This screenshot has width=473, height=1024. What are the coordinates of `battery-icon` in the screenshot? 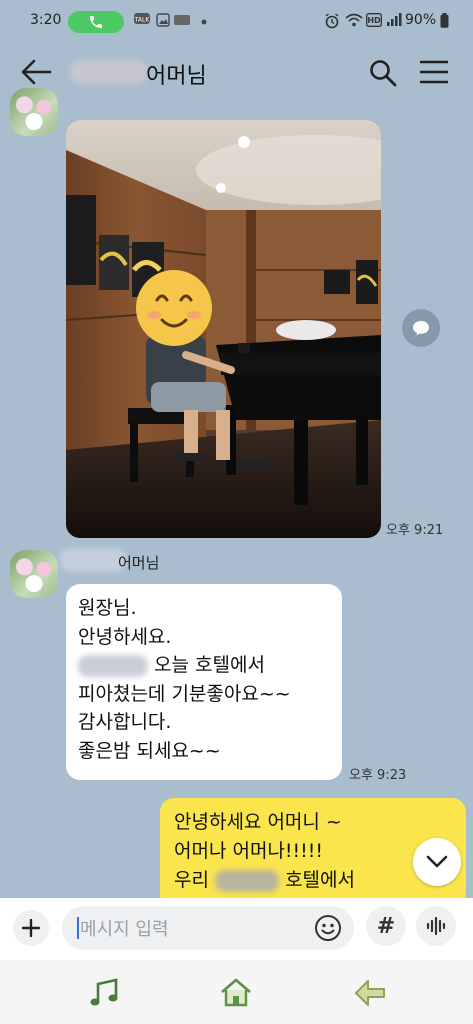 It's located at (444, 22).